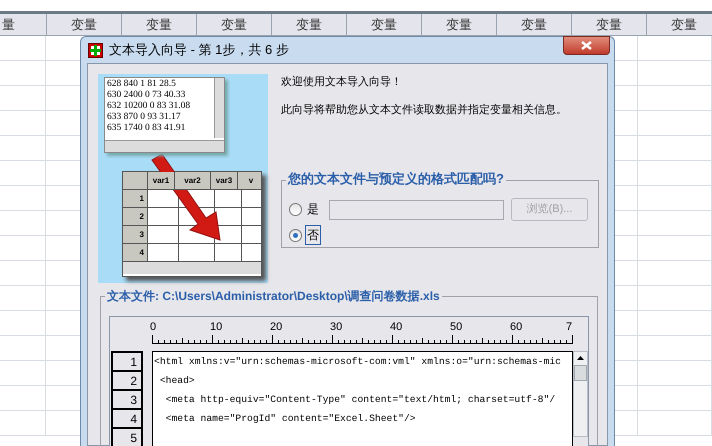 The height and width of the screenshot is (446, 712). Describe the element at coordinates (144, 117) in the screenshot. I see `data-line: 633 870 0 93 31.17` at that location.